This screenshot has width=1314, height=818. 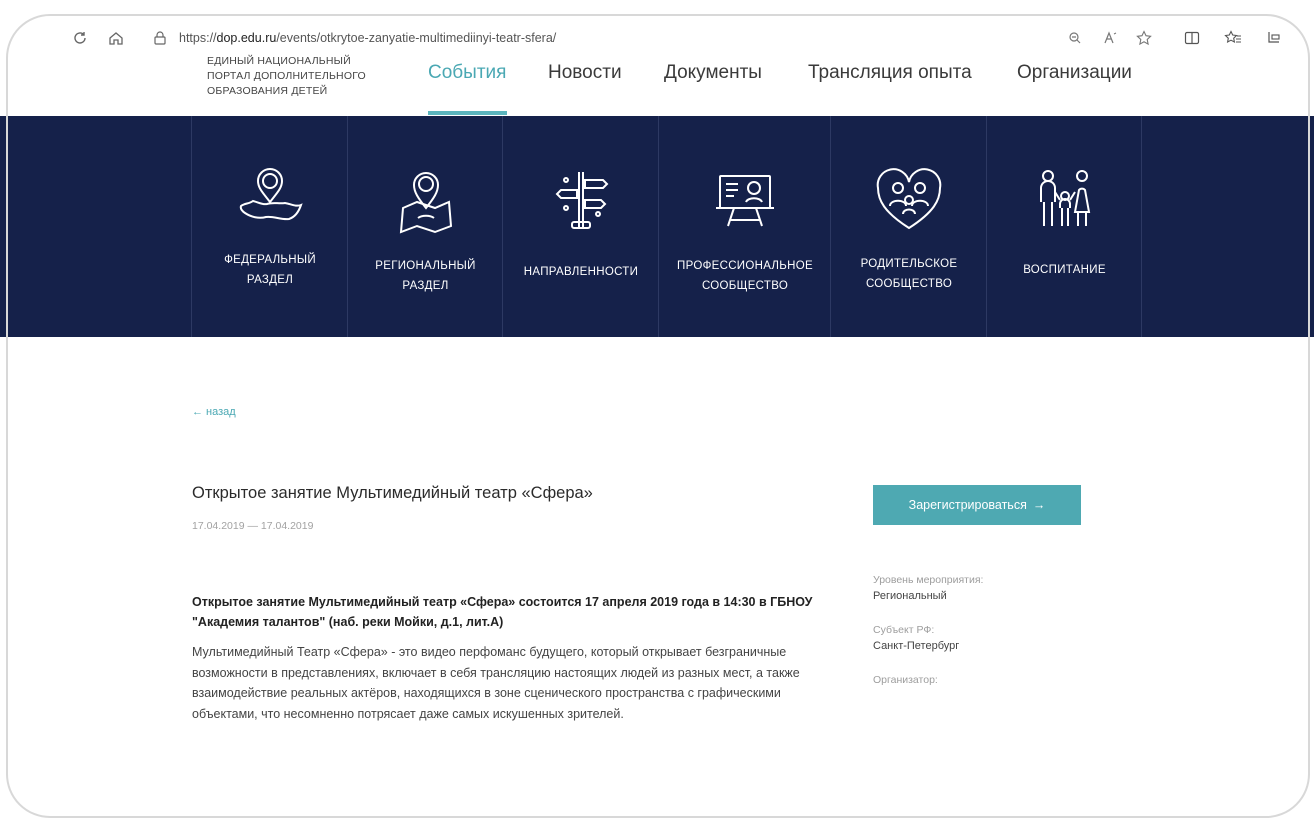 I want to click on register-label: Зарегистрироваться, so click(x=967, y=505).